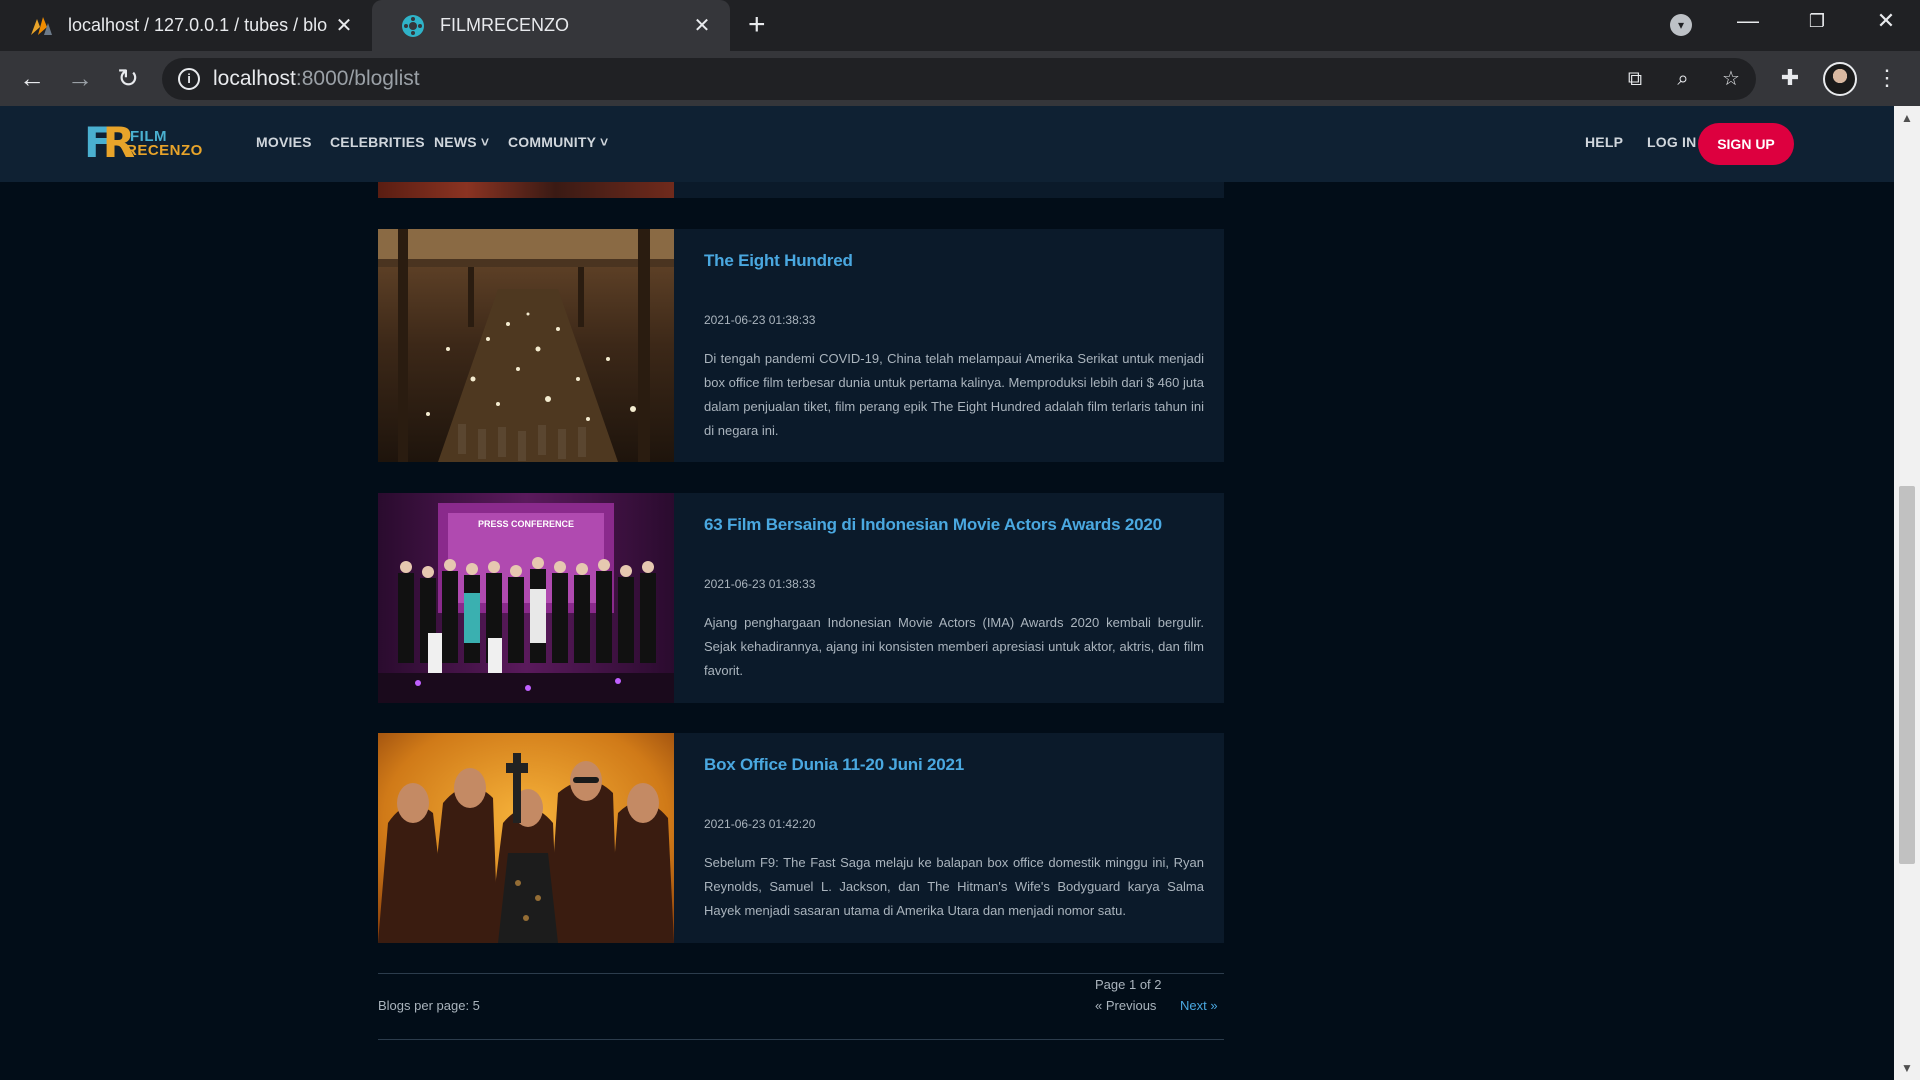  Describe the element at coordinates (429, 1005) in the screenshot. I see `blogs-per-page: Blogs per page: 5` at that location.